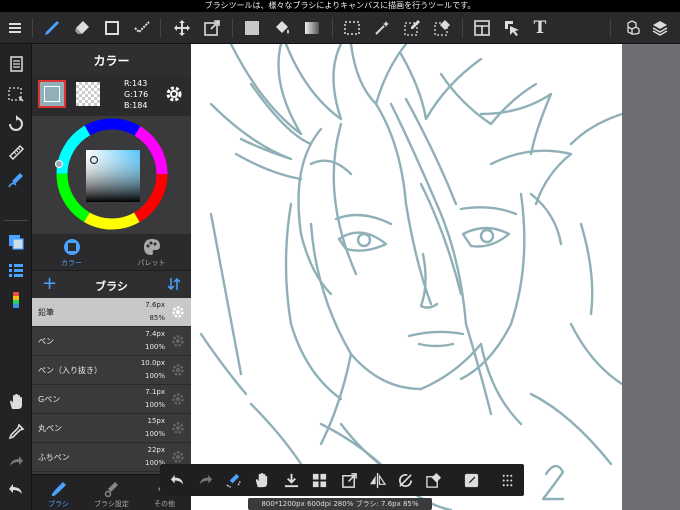 The width and height of the screenshot is (680, 510). Describe the element at coordinates (111, 96) in the screenshot. I see `color-swatch-row: R:143 G:176 B:184` at that location.